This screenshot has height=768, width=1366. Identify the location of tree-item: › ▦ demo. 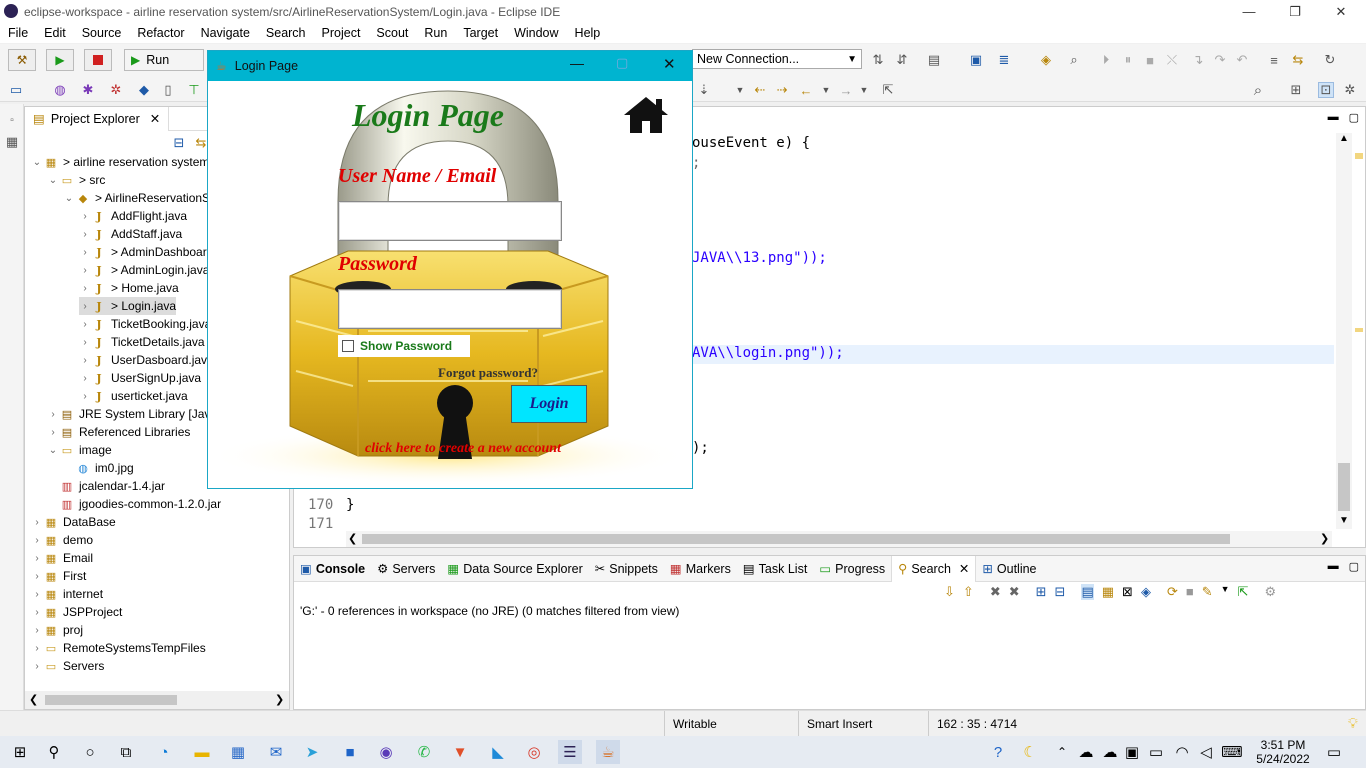
(62, 540).